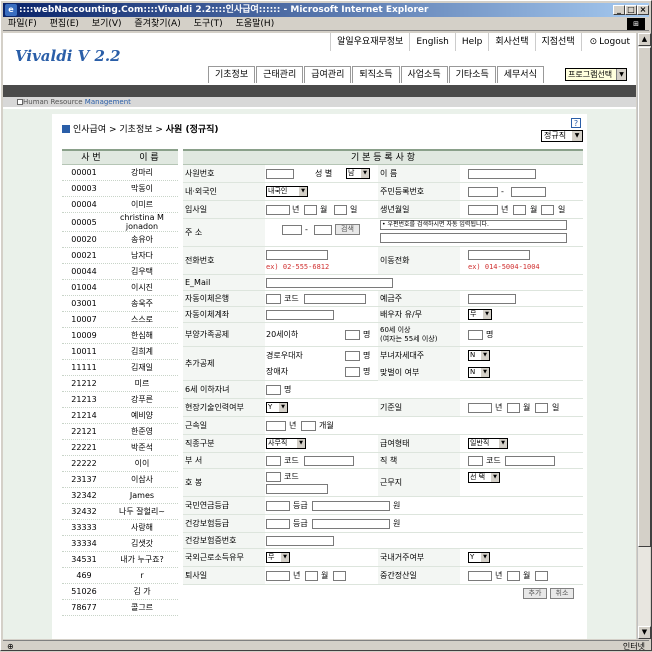  Describe the element at coordinates (530, 461) in the screenshot. I see `position-name-input` at that location.